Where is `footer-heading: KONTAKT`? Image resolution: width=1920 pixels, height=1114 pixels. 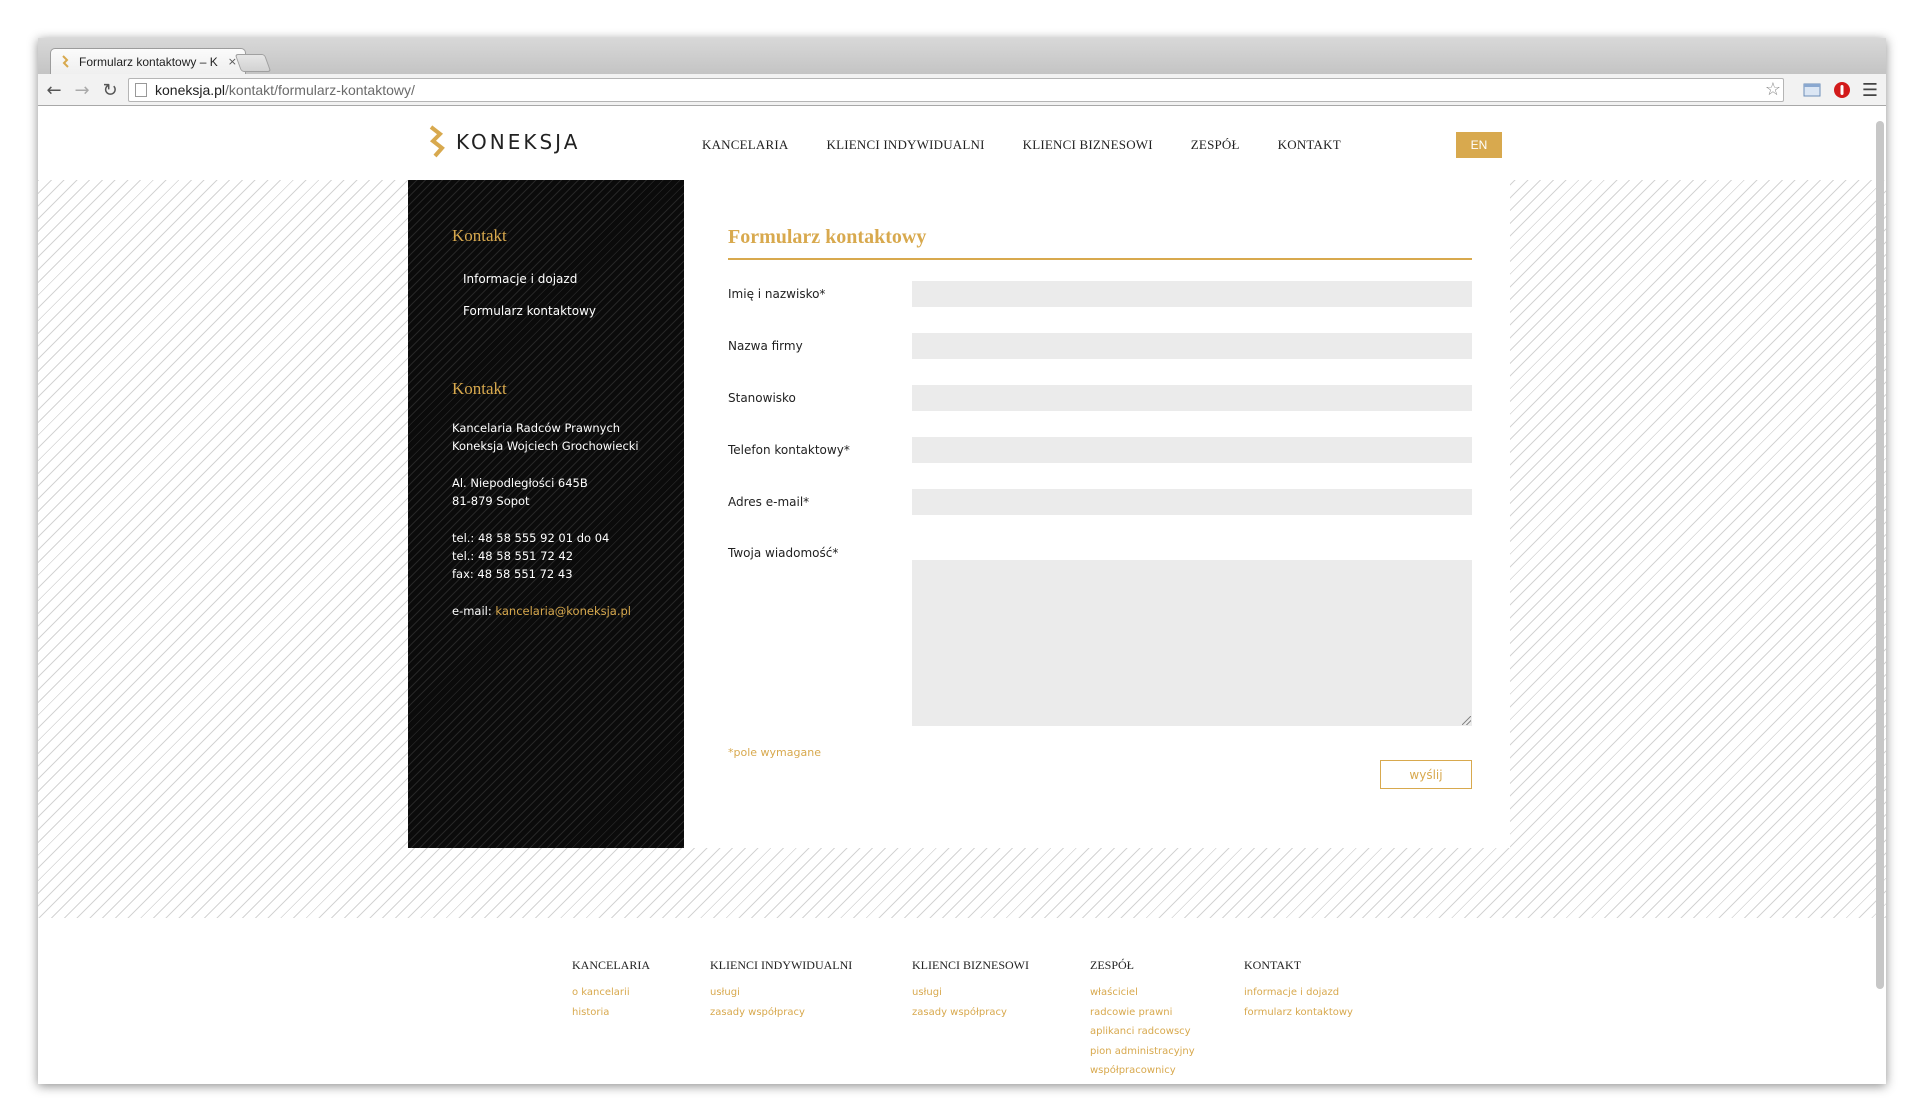
footer-heading: KONTAKT is located at coordinates (1273, 965).